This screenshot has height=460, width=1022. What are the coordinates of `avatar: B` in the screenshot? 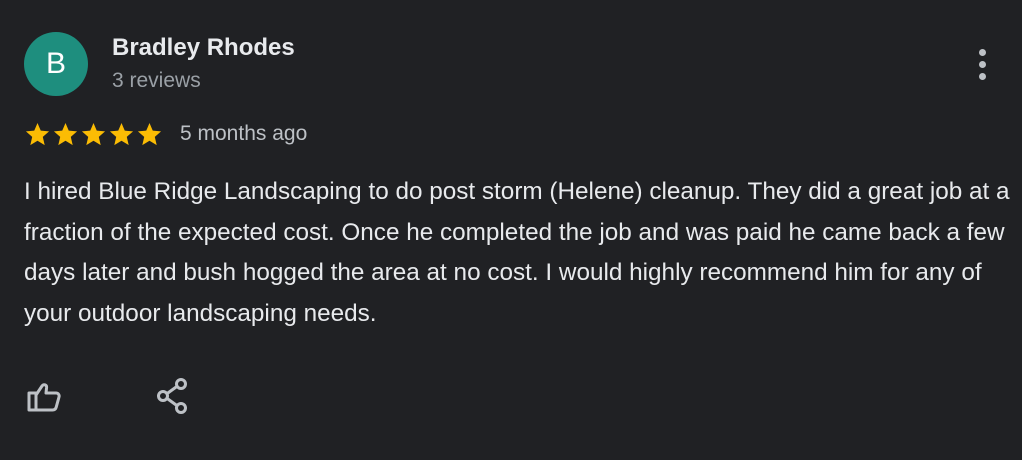 It's located at (56, 64).